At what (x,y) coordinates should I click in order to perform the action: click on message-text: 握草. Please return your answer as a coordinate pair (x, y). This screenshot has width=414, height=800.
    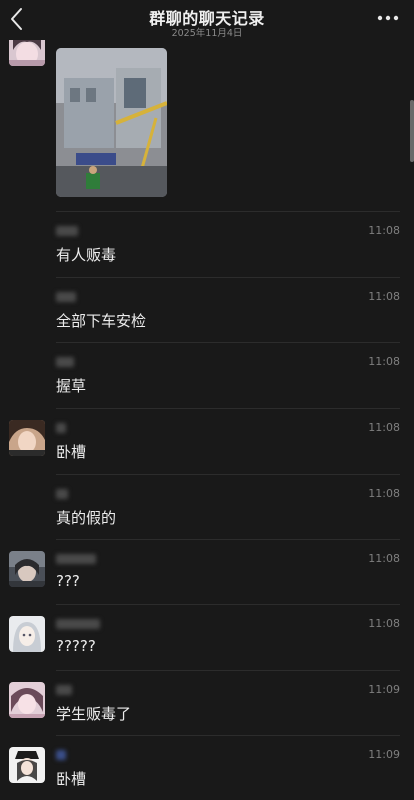
    Looking at the image, I should click on (71, 386).